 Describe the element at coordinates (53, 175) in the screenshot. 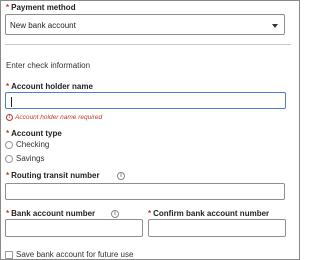

I see `routing-label: * Routing transit number` at that location.